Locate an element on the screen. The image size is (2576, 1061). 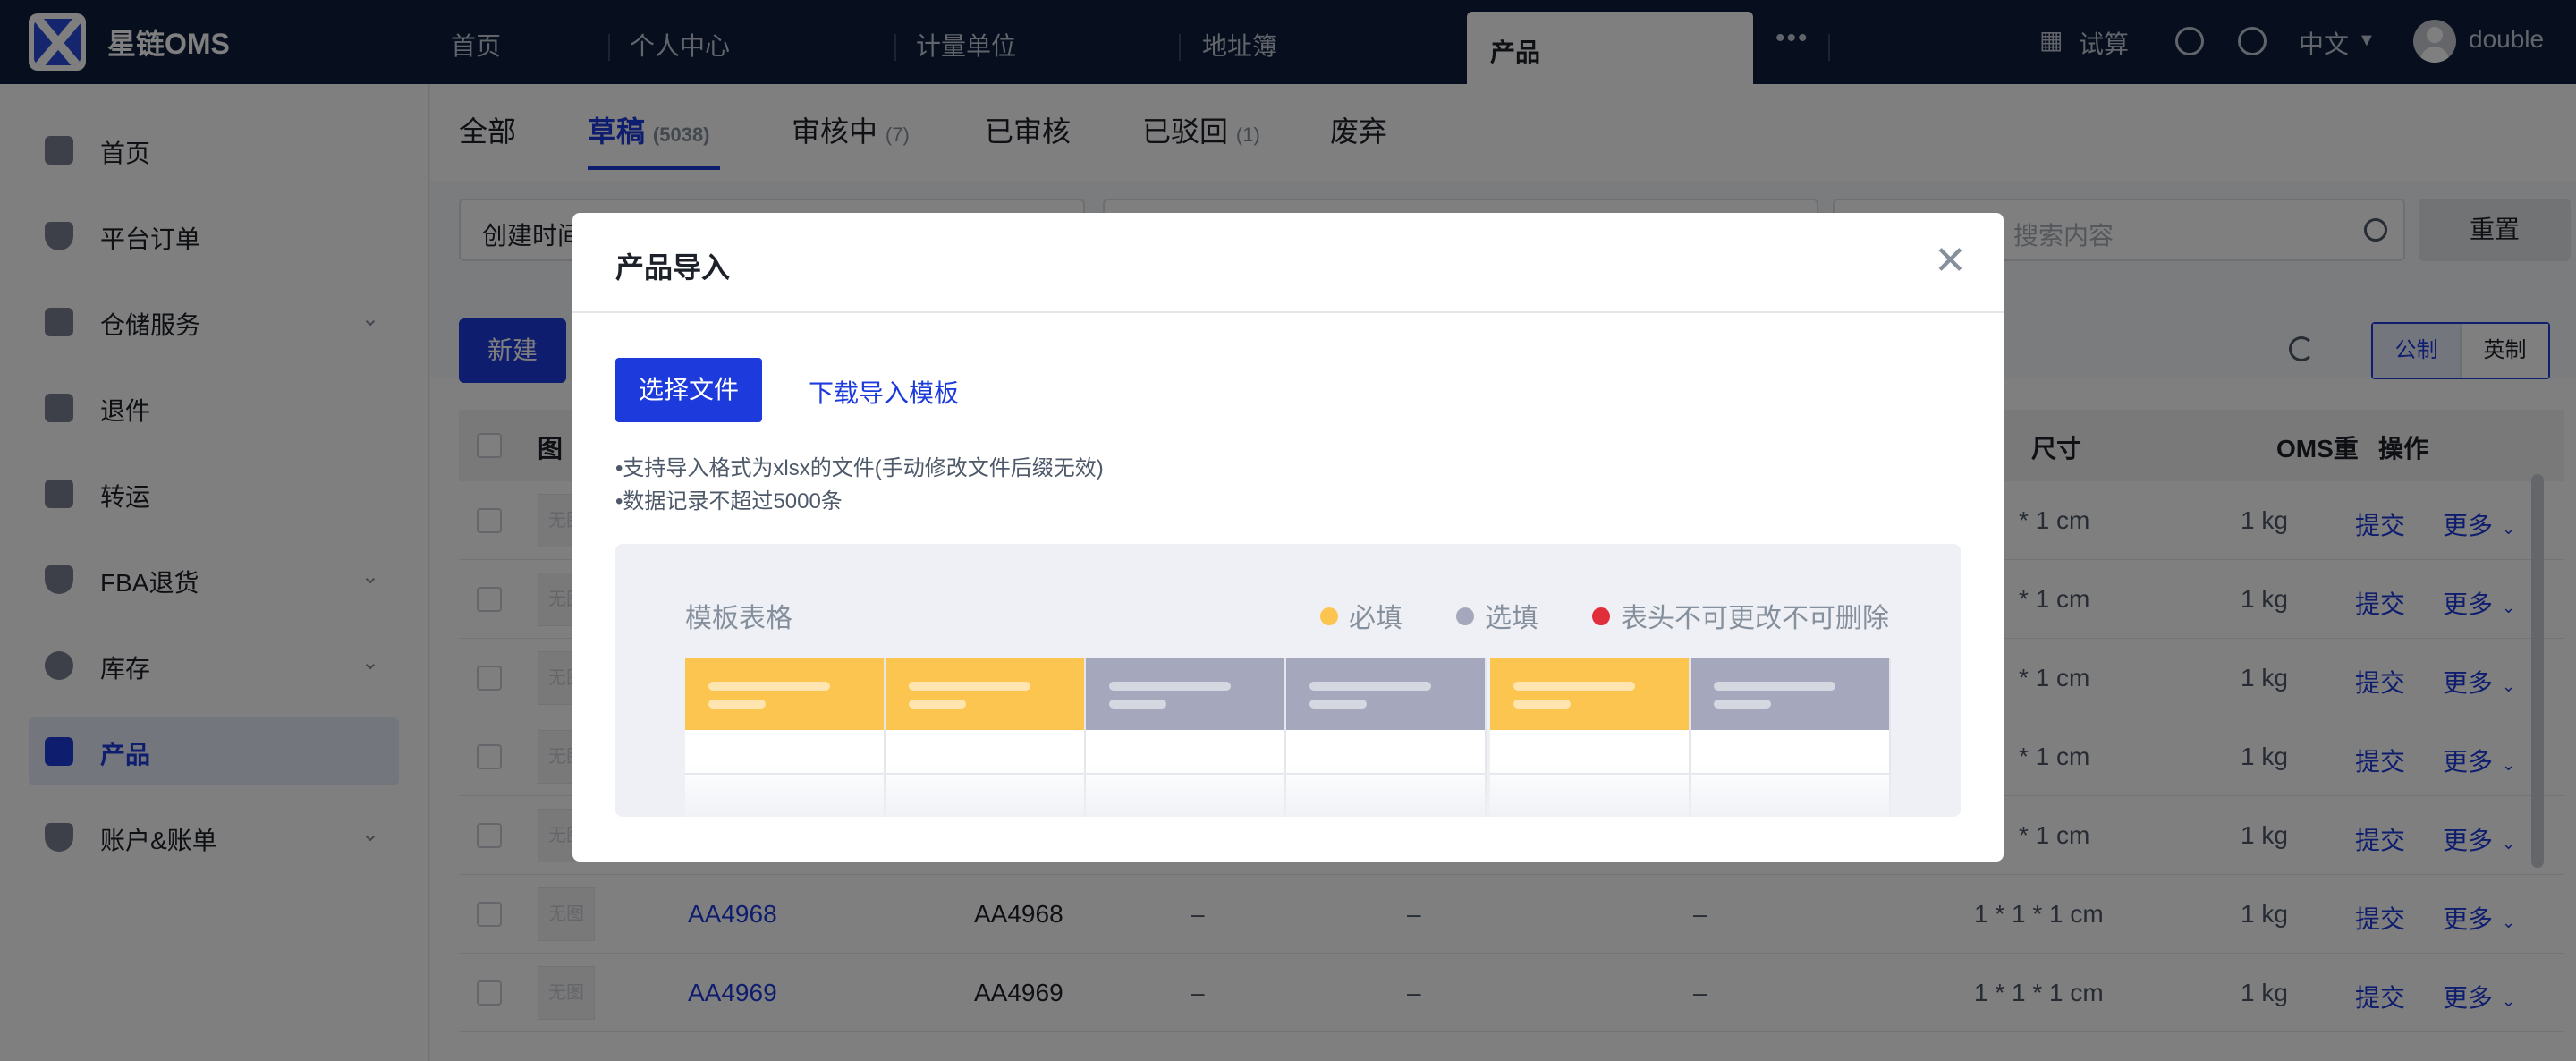
legend-optional-label: 选填 is located at coordinates (1511, 618).